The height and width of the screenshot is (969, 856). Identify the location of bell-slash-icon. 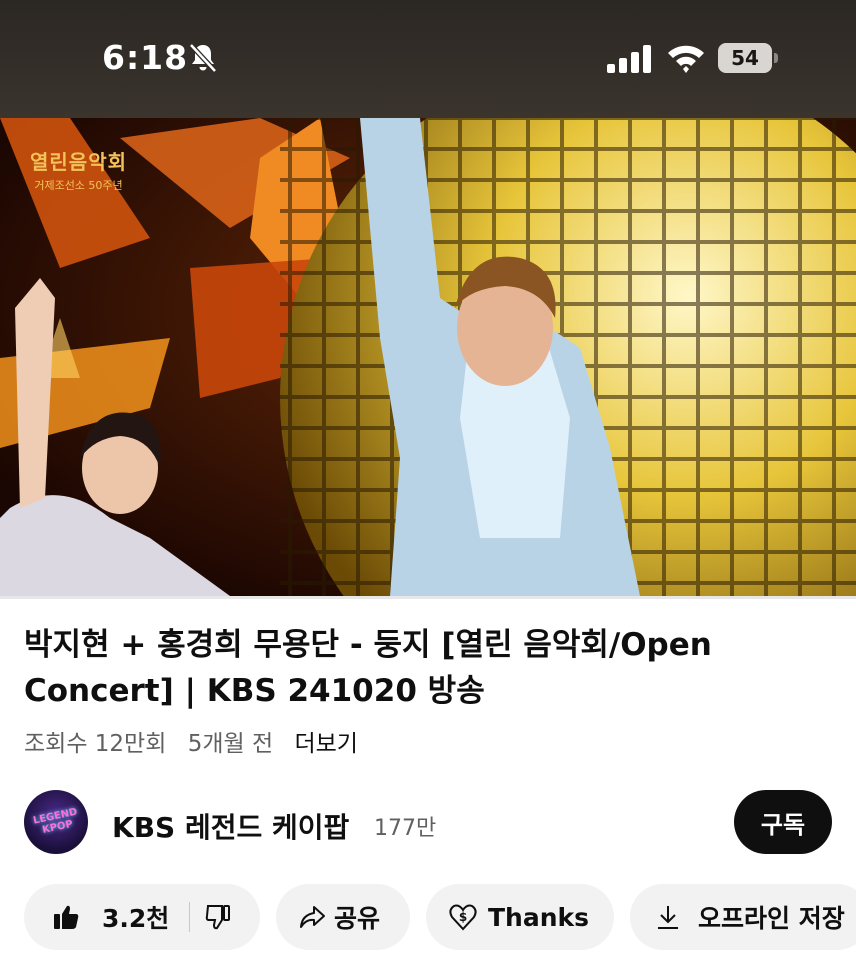
(203, 58).